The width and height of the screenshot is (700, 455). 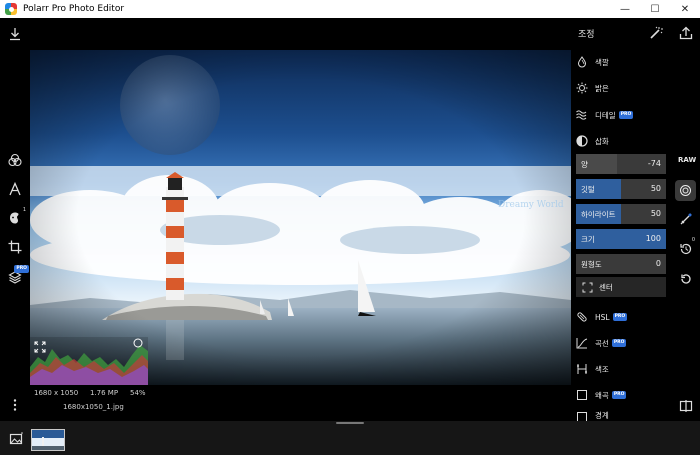 I want to click on slider-roundness-value: 0, so click(x=658, y=263).